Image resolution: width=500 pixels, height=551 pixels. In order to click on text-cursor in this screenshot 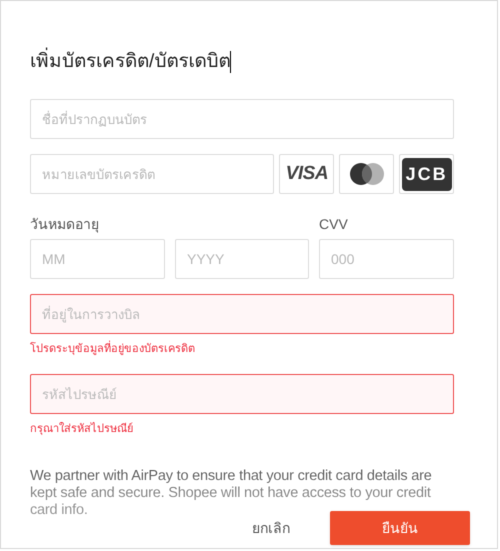, I will do `click(231, 62)`.